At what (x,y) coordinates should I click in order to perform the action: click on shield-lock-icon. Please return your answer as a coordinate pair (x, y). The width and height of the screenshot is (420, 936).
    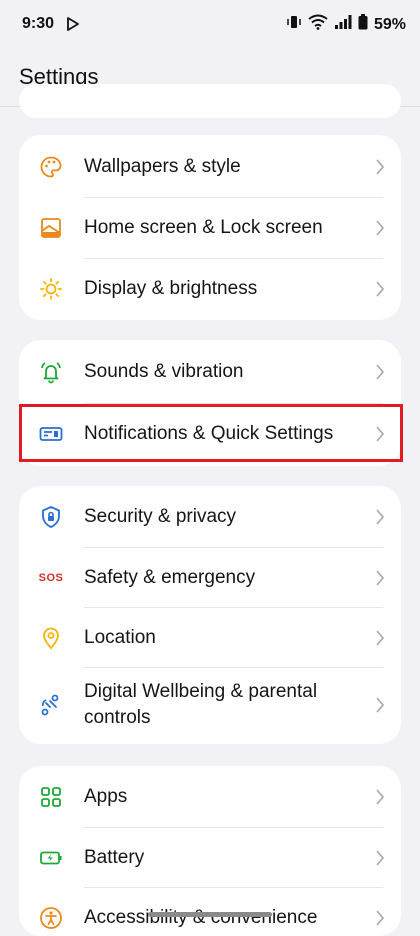
    Looking at the image, I should click on (51, 517).